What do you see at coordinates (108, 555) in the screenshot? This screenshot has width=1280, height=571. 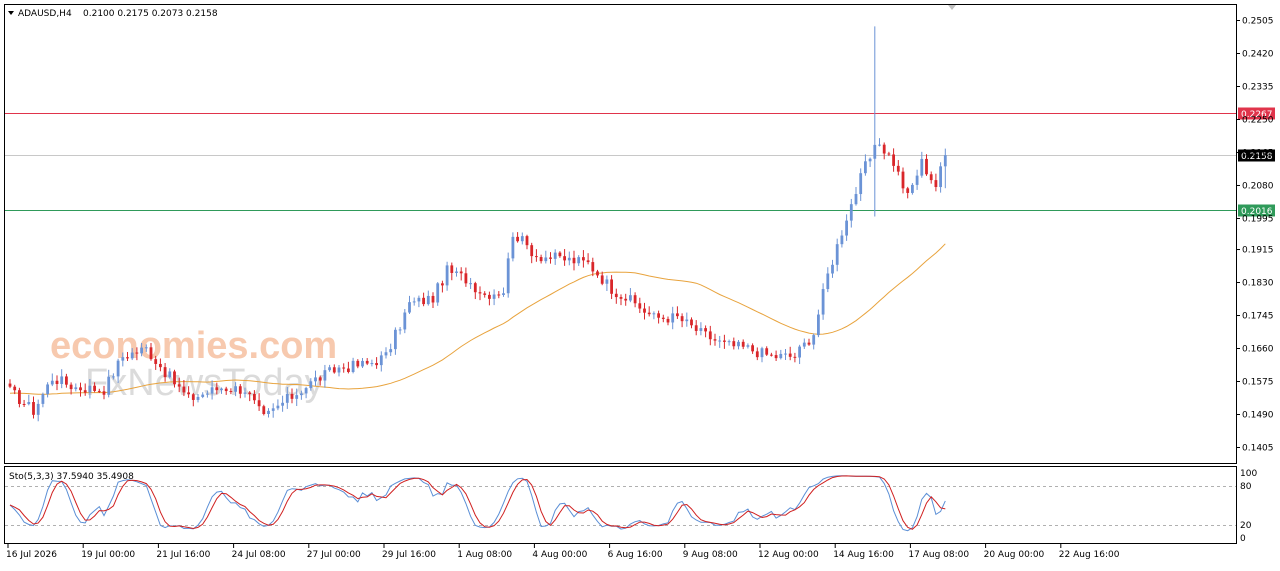 I see `time-tick-label: 19 Jul 00:00` at bounding box center [108, 555].